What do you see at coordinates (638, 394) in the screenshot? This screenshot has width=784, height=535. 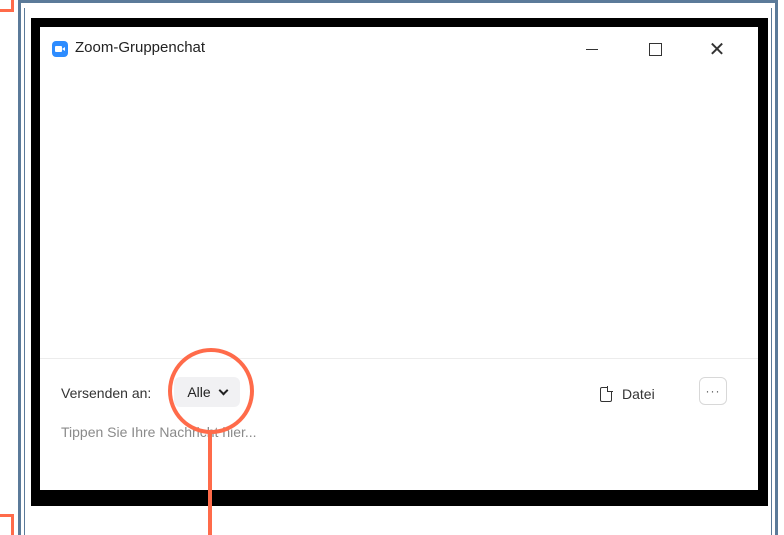 I see `file-label: Datei` at bounding box center [638, 394].